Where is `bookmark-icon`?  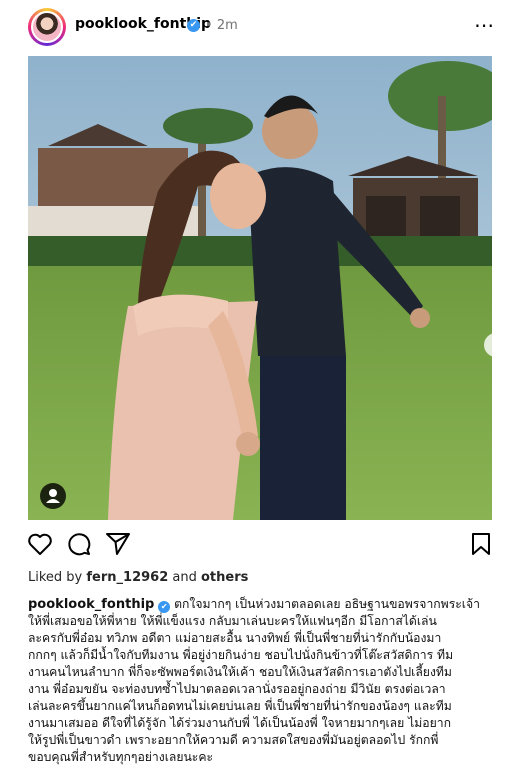
bookmark-icon is located at coordinates (481, 544).